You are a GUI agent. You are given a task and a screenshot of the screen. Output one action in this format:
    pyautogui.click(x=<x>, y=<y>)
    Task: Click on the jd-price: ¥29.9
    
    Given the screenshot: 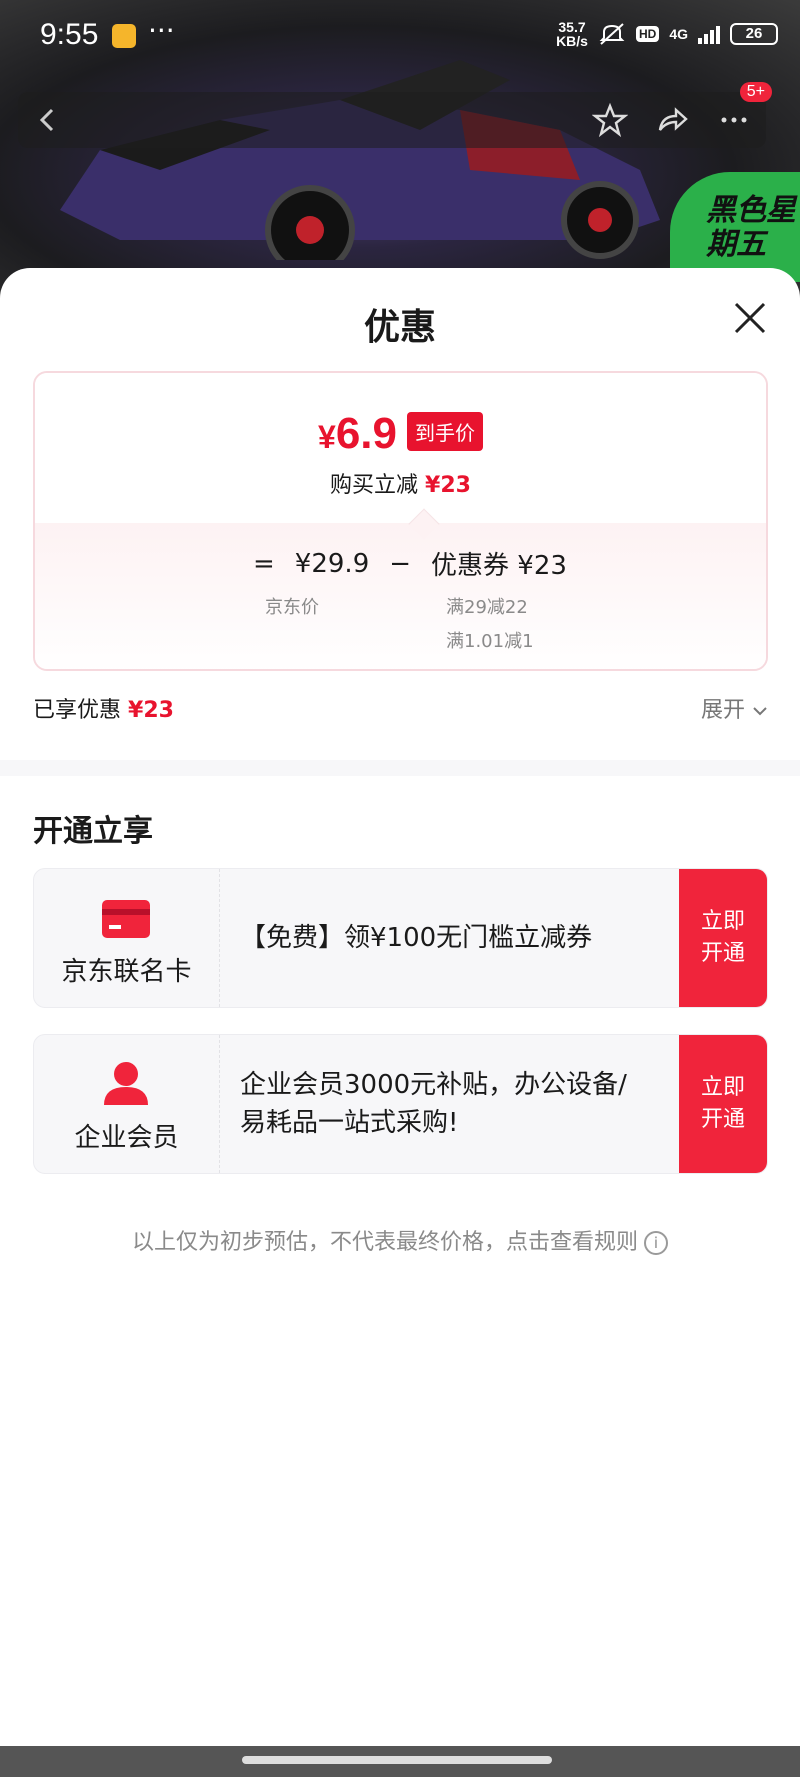 What is the action you would take?
    pyautogui.click(x=332, y=563)
    